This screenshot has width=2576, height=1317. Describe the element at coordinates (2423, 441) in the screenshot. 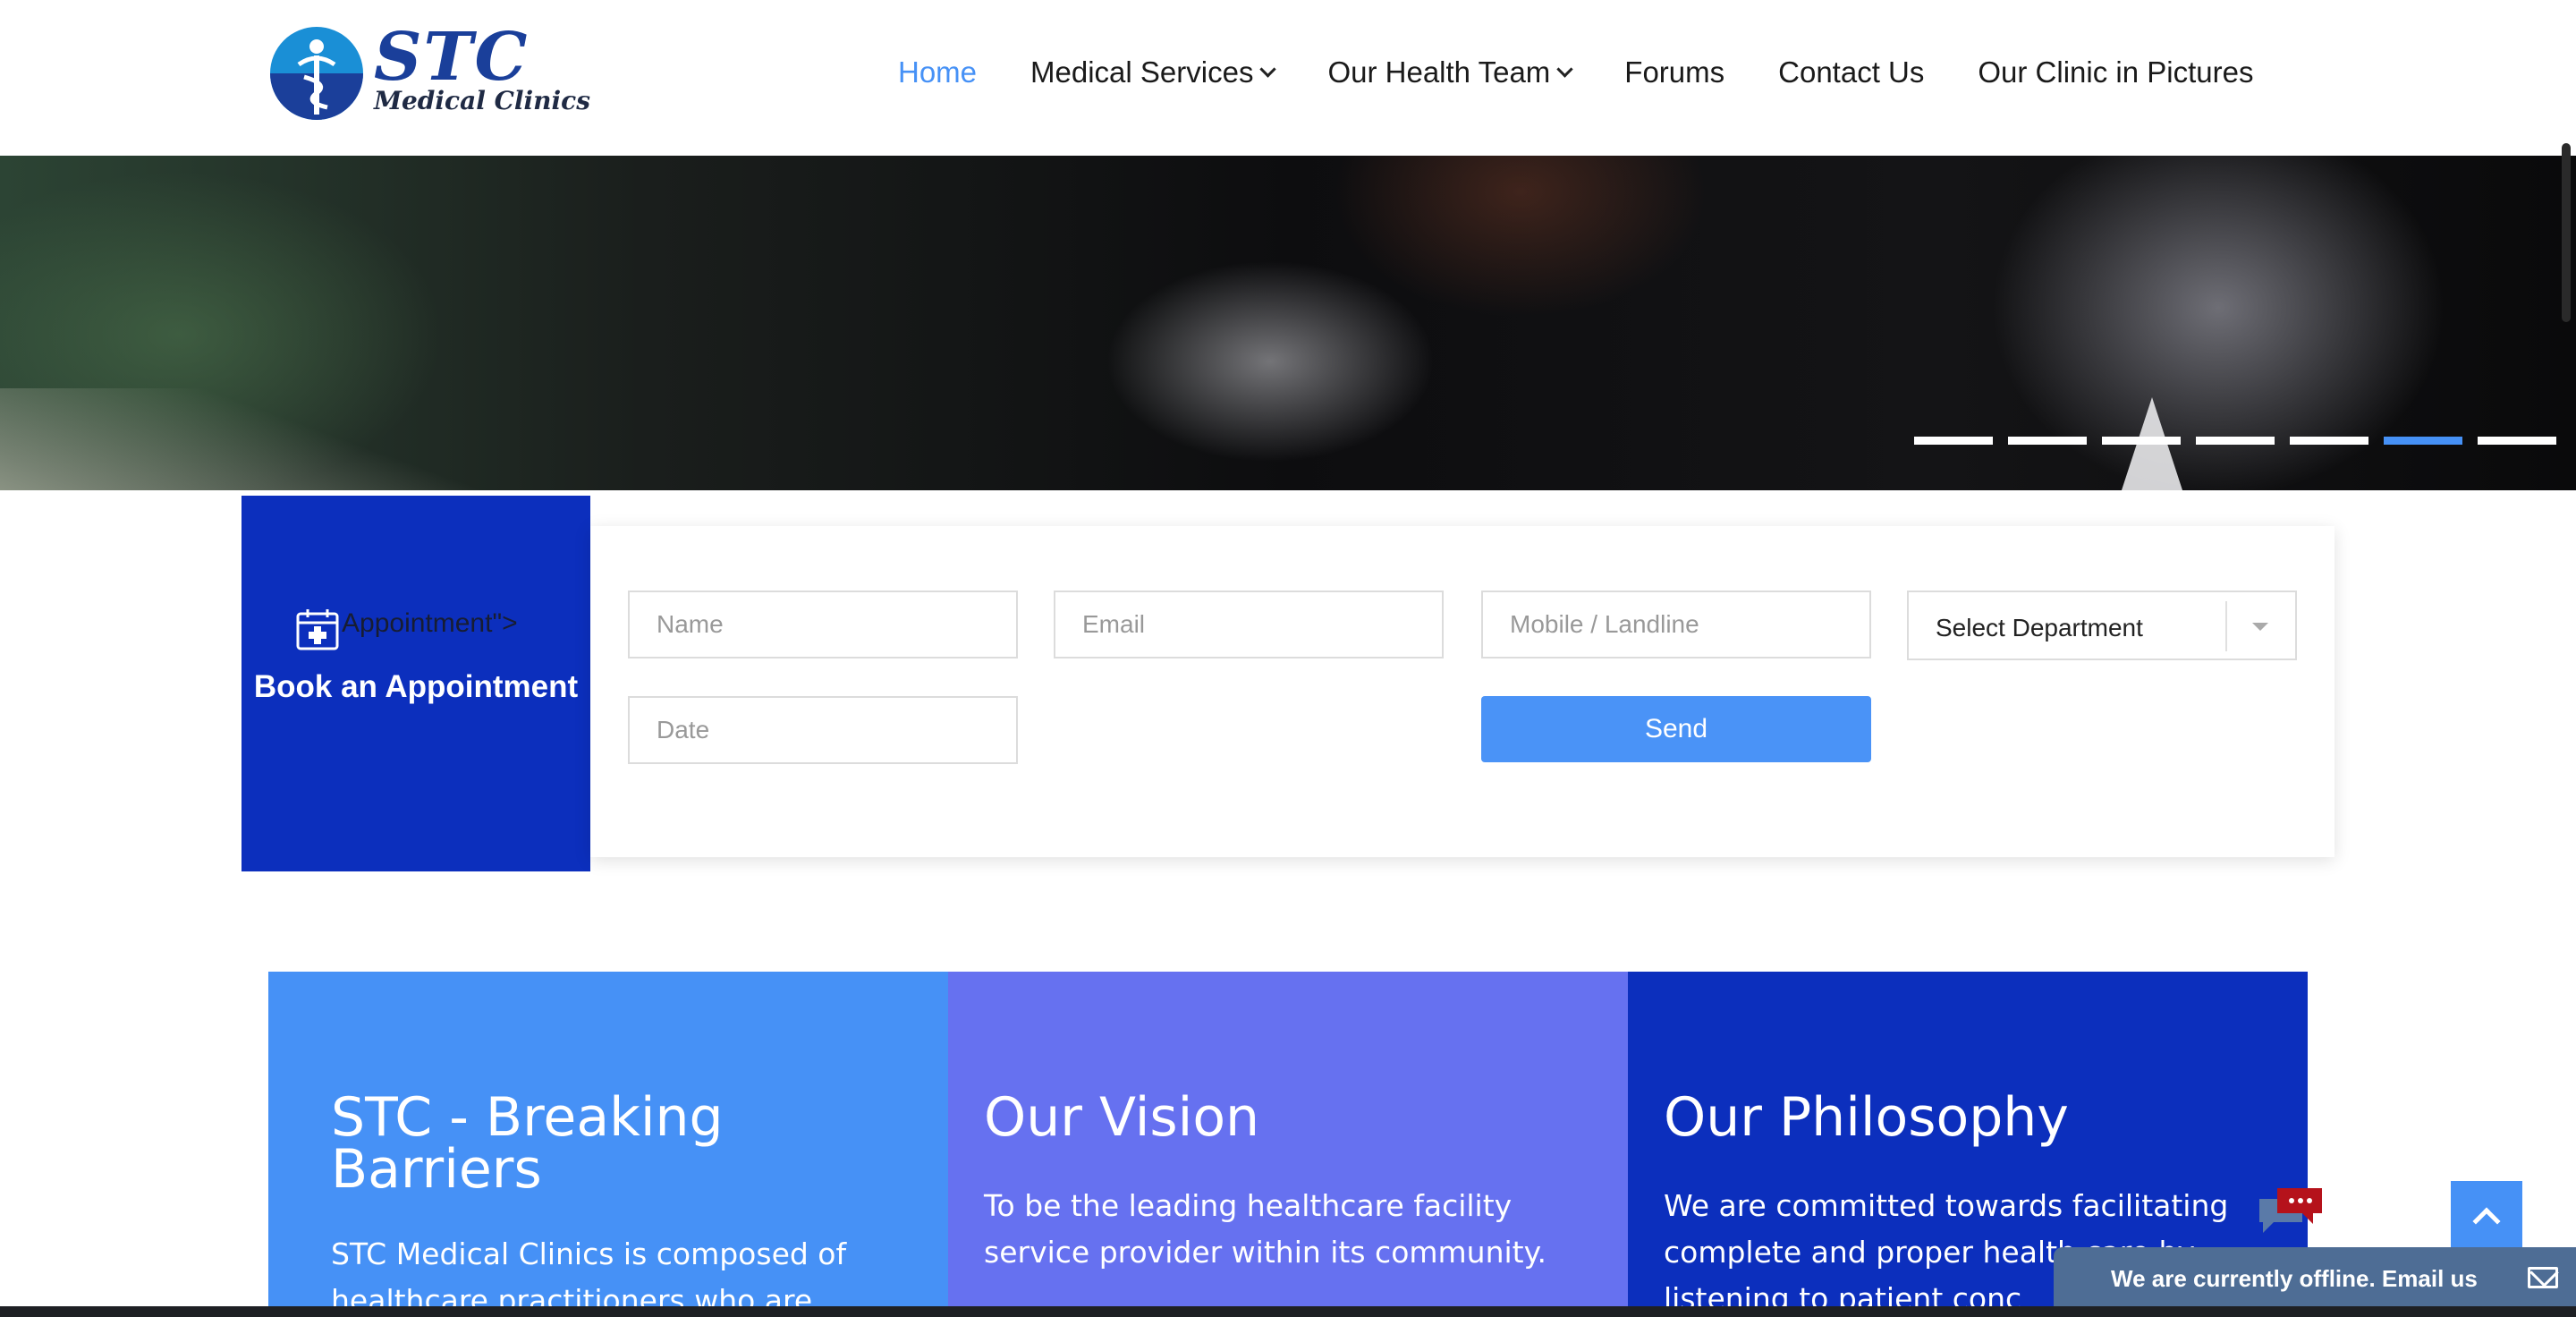

I see `slider-dot-active` at that location.